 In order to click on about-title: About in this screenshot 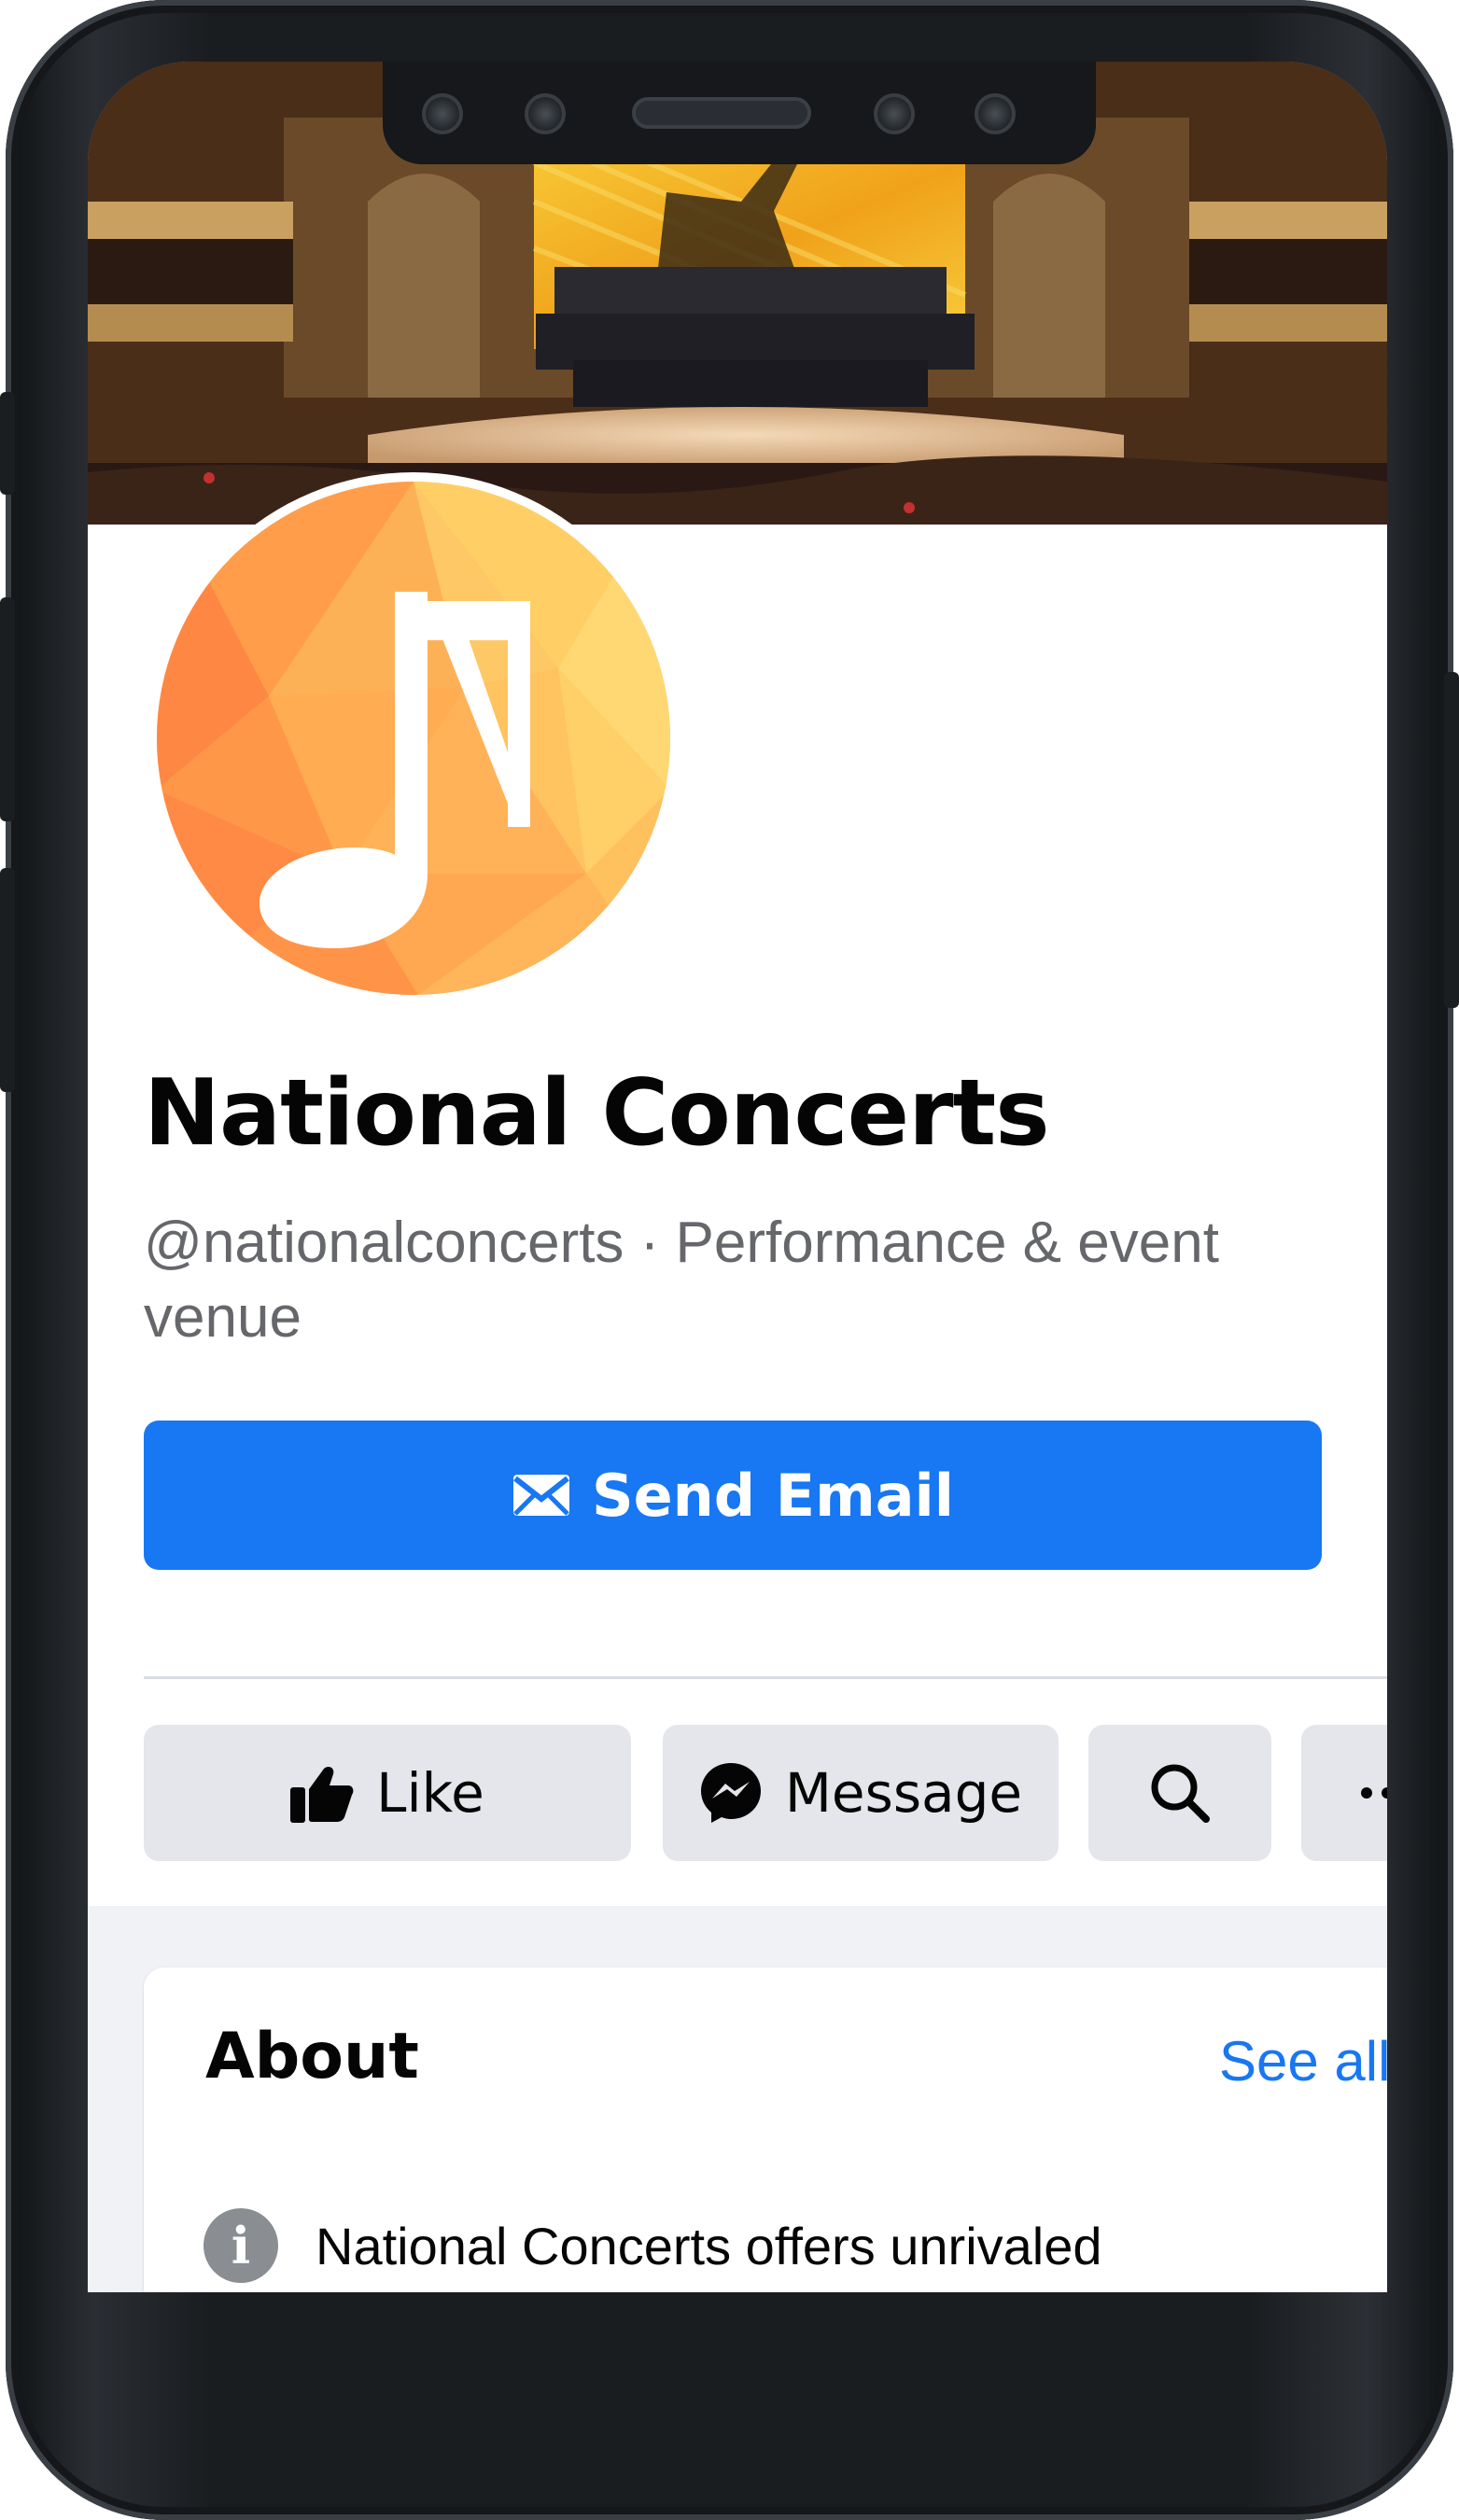, I will do `click(312, 2056)`.